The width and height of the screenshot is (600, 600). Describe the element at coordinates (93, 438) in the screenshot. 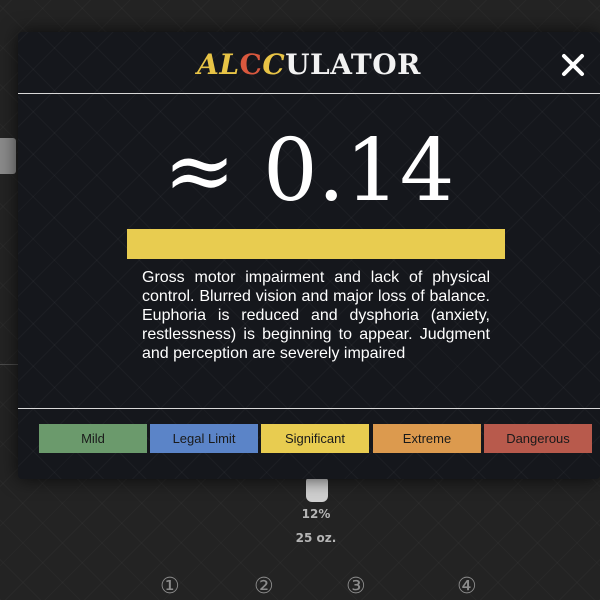

I see `legend-mild: Mild` at that location.